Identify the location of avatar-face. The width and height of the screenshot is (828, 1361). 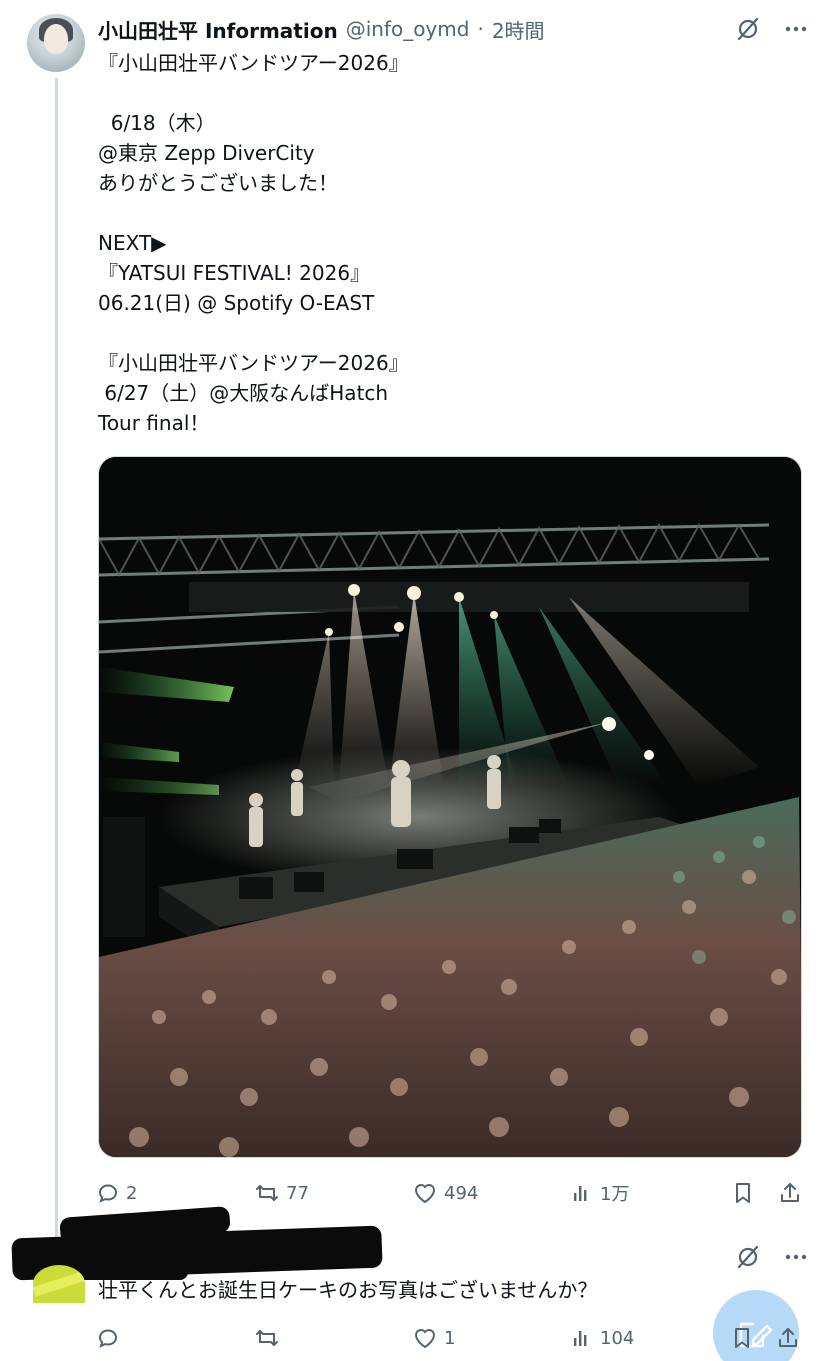
(56, 39).